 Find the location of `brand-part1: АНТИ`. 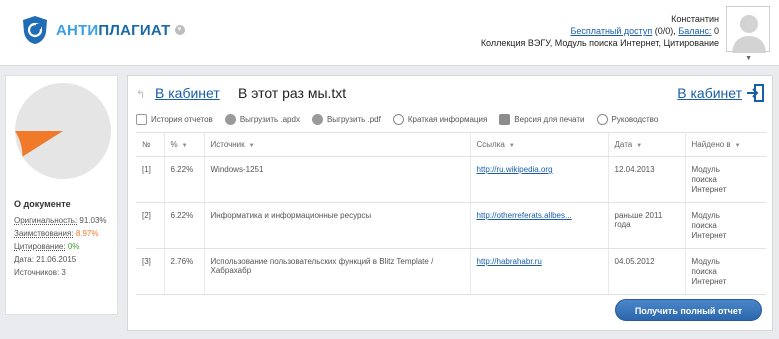

brand-part1: АНТИ is located at coordinates (77, 30).